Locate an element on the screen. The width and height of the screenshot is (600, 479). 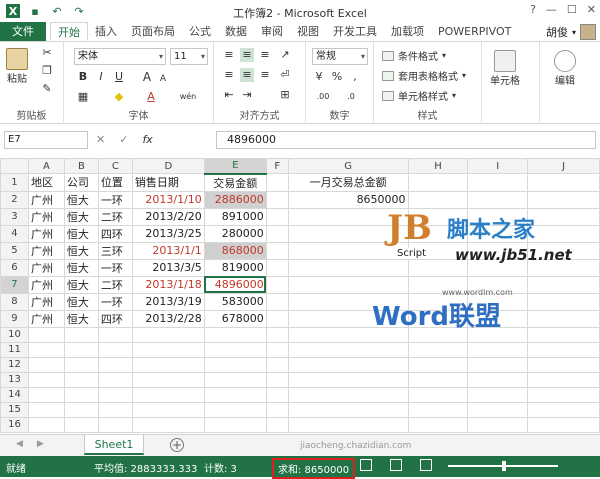
row-header: 16 is located at coordinates (14, 424).